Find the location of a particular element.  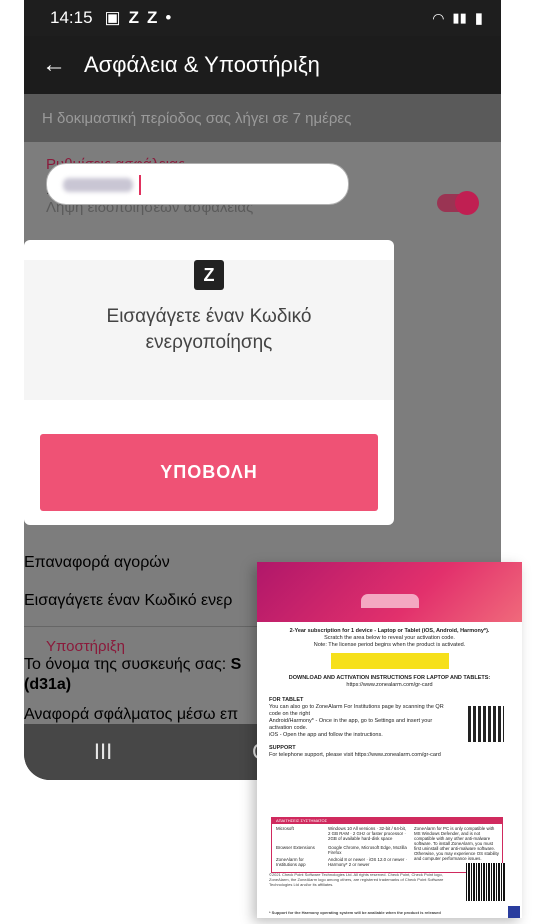

card-tablet-title: FOR TABLET is located at coordinates (286, 700).